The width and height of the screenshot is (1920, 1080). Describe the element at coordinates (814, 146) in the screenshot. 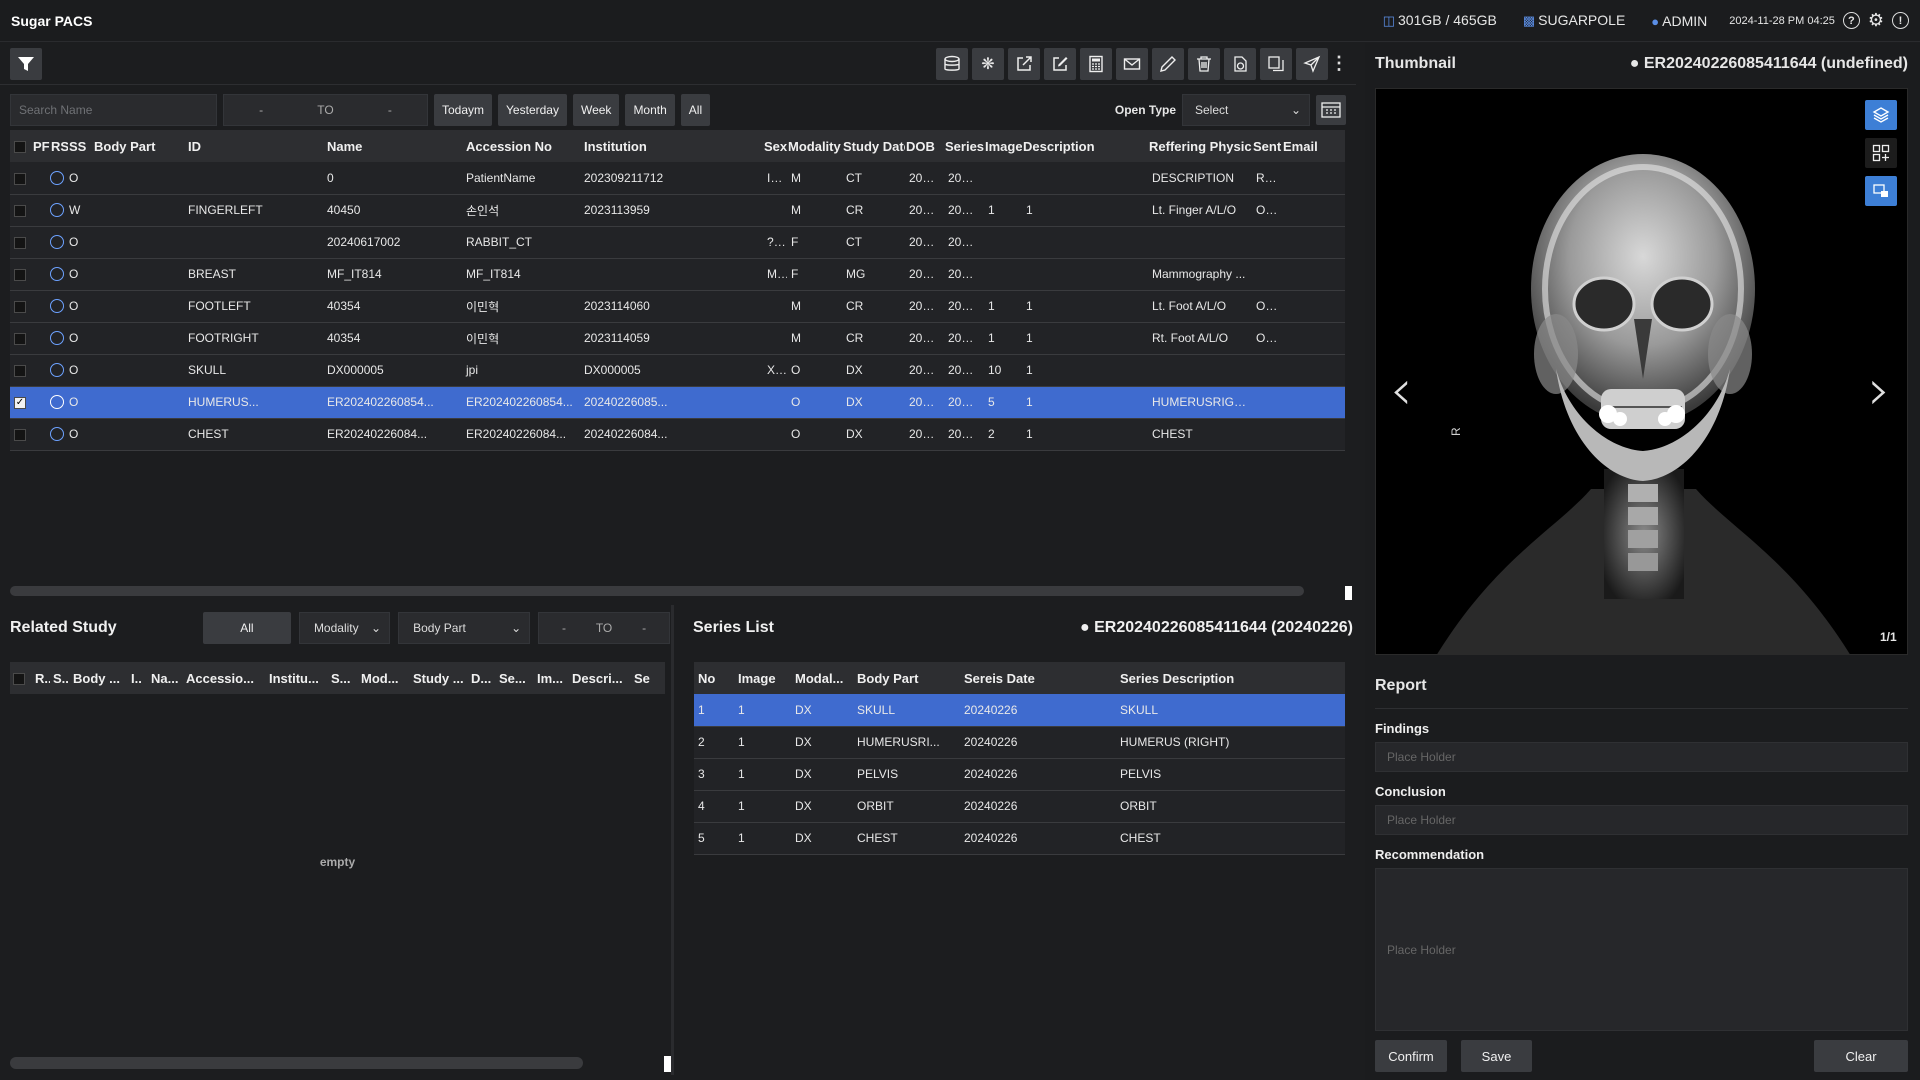

I see `col-modality: Modality` at that location.